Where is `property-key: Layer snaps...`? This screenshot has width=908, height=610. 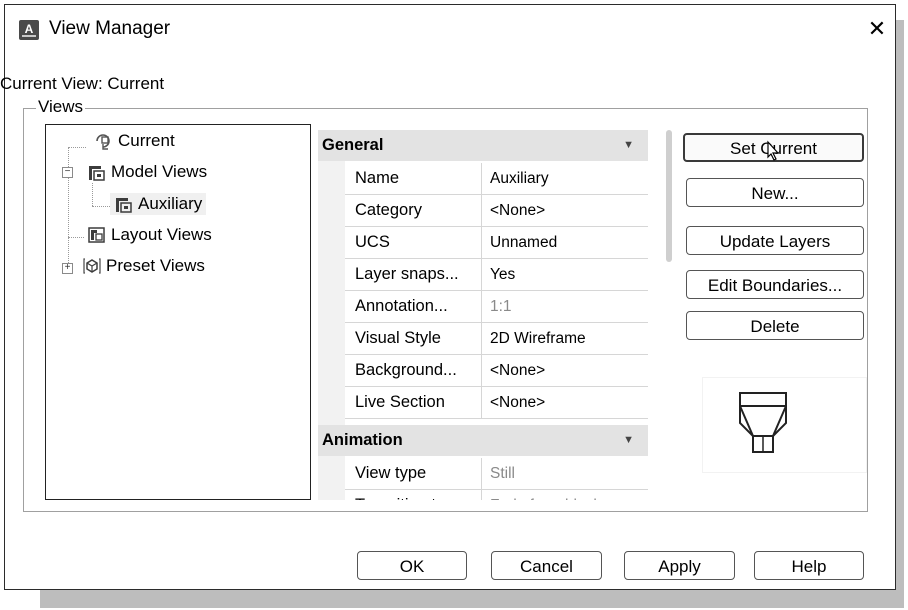
property-key: Layer snaps... is located at coordinates (413, 274).